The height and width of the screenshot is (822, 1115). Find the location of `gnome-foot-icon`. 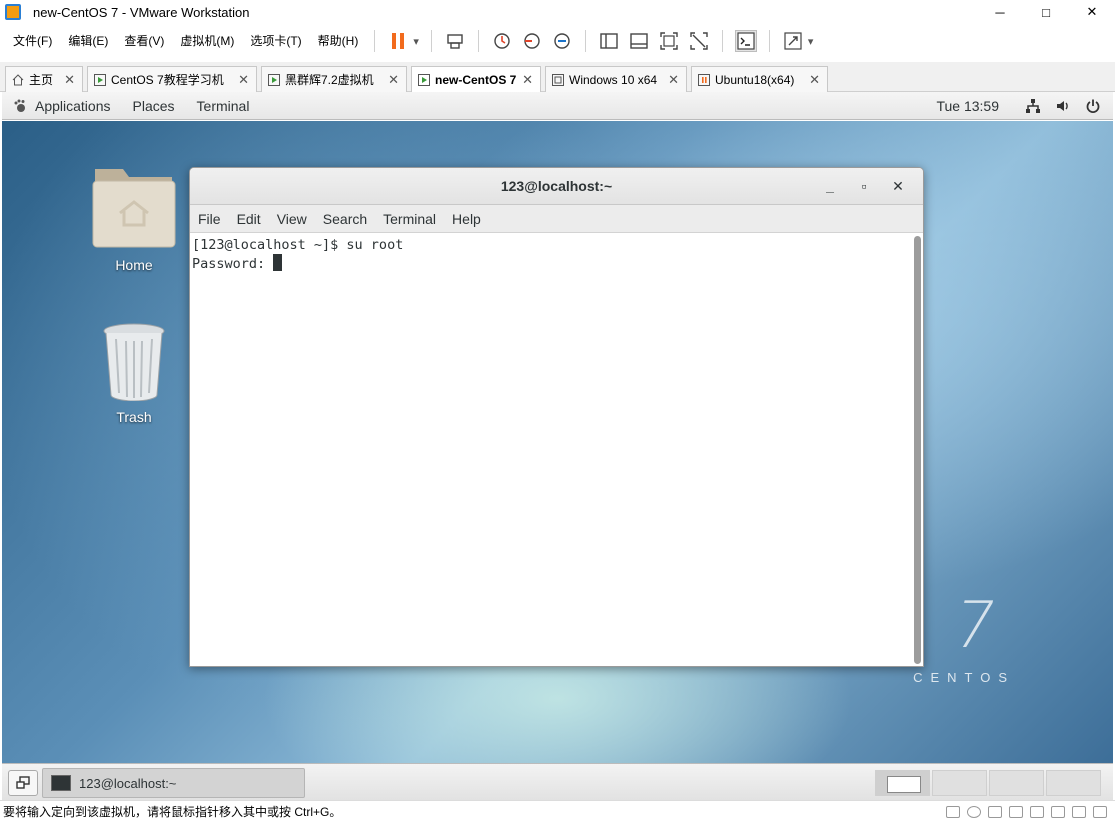

gnome-foot-icon is located at coordinates (19, 105).